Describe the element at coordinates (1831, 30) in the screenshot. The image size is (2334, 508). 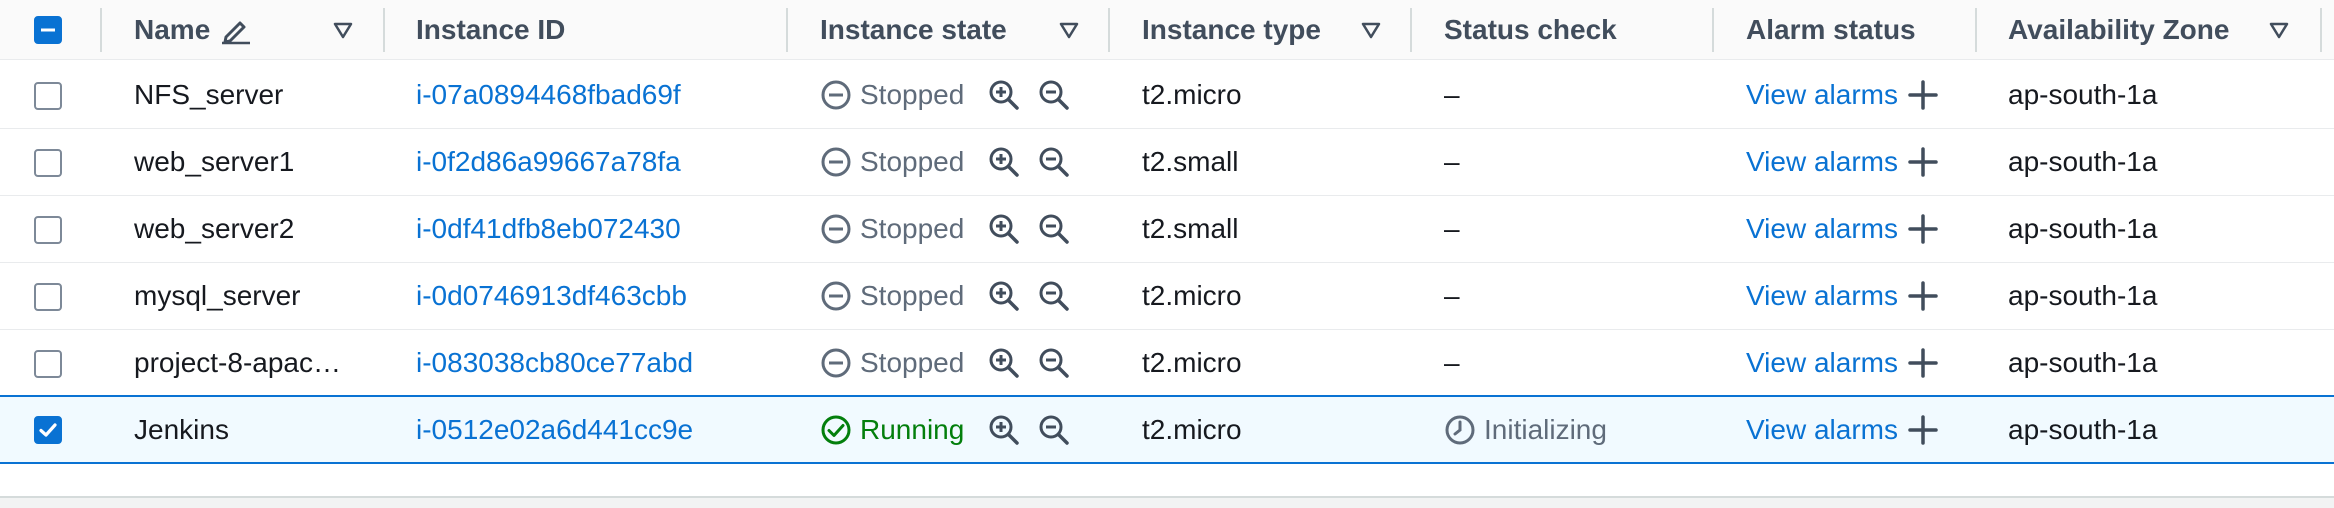
I see `header-alarm-status: Alarm status` at that location.